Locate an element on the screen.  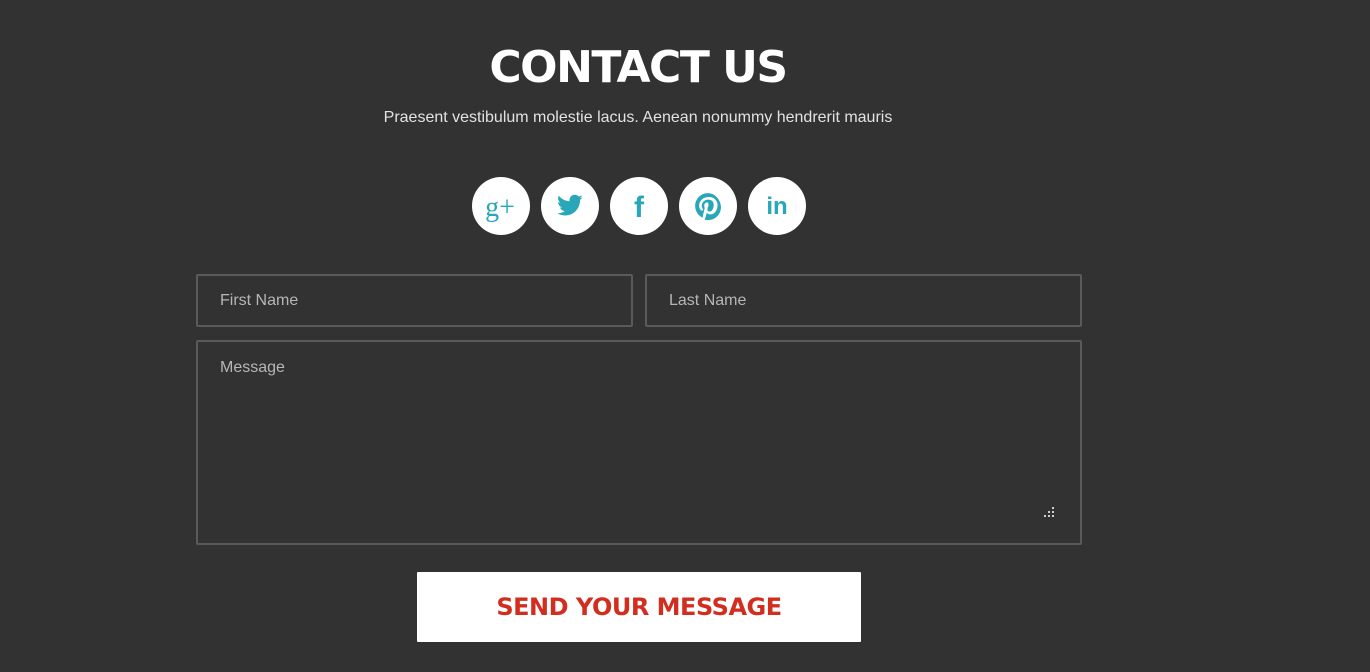
pinterest-button is located at coordinates (708, 206).